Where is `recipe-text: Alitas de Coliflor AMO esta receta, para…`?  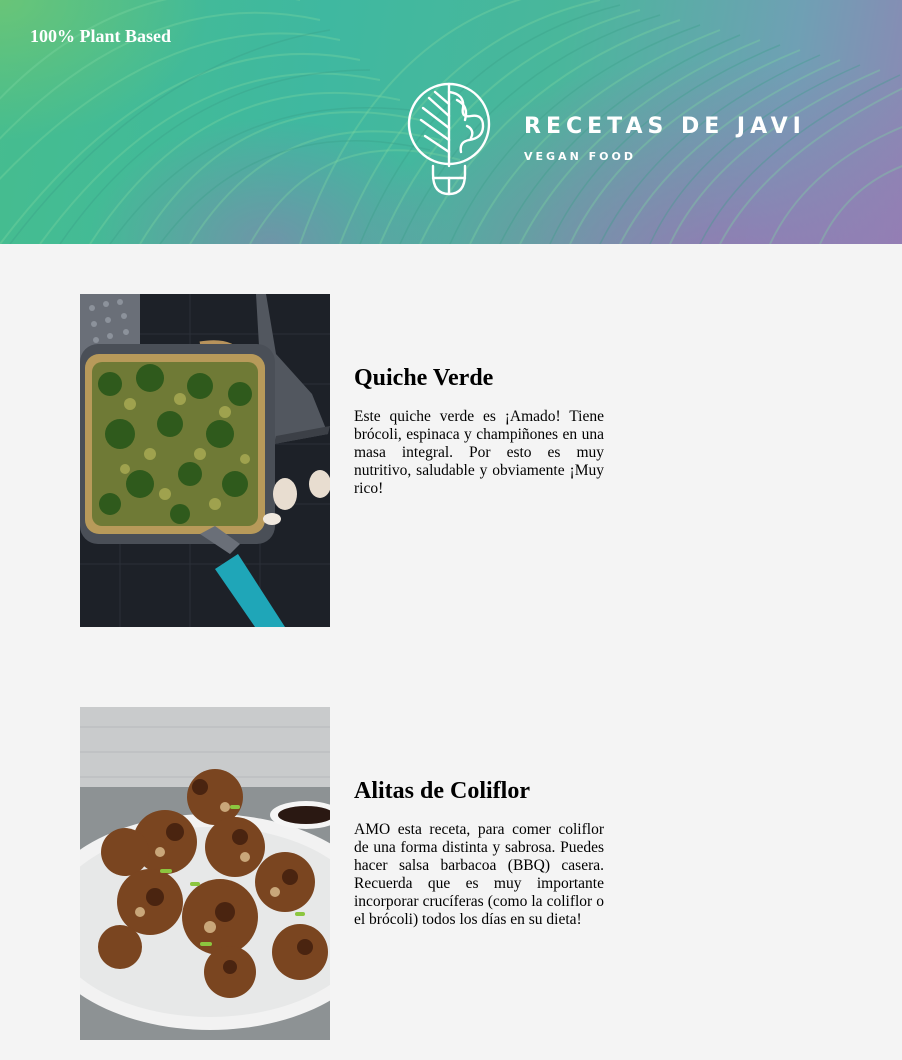
recipe-text: Alitas de Coliflor AMO esta receta, para… is located at coordinates (479, 853).